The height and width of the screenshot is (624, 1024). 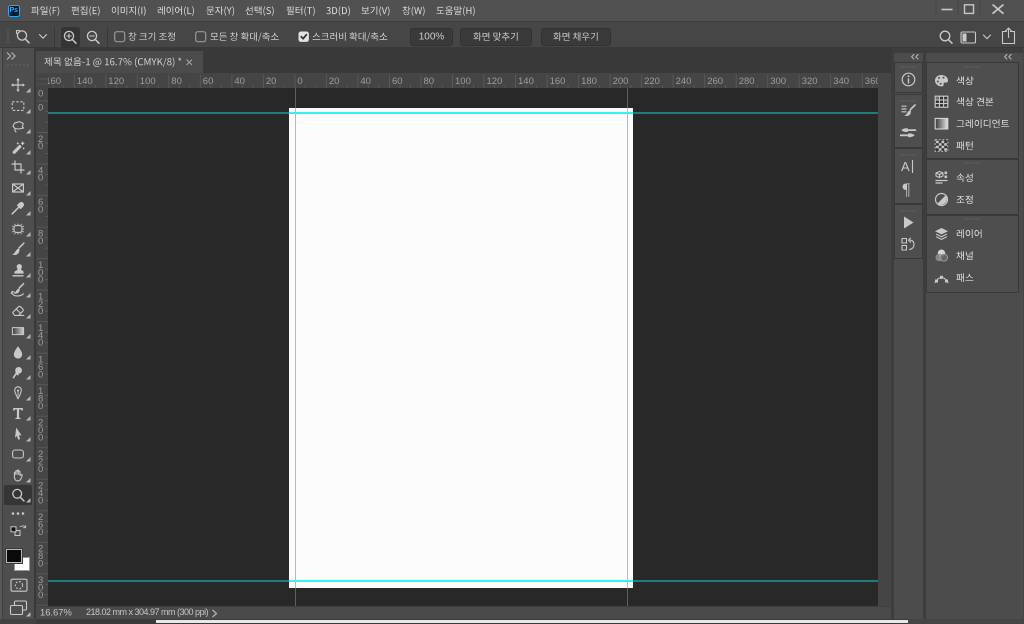 I want to click on svg-text: 220, so click(x=652, y=81).